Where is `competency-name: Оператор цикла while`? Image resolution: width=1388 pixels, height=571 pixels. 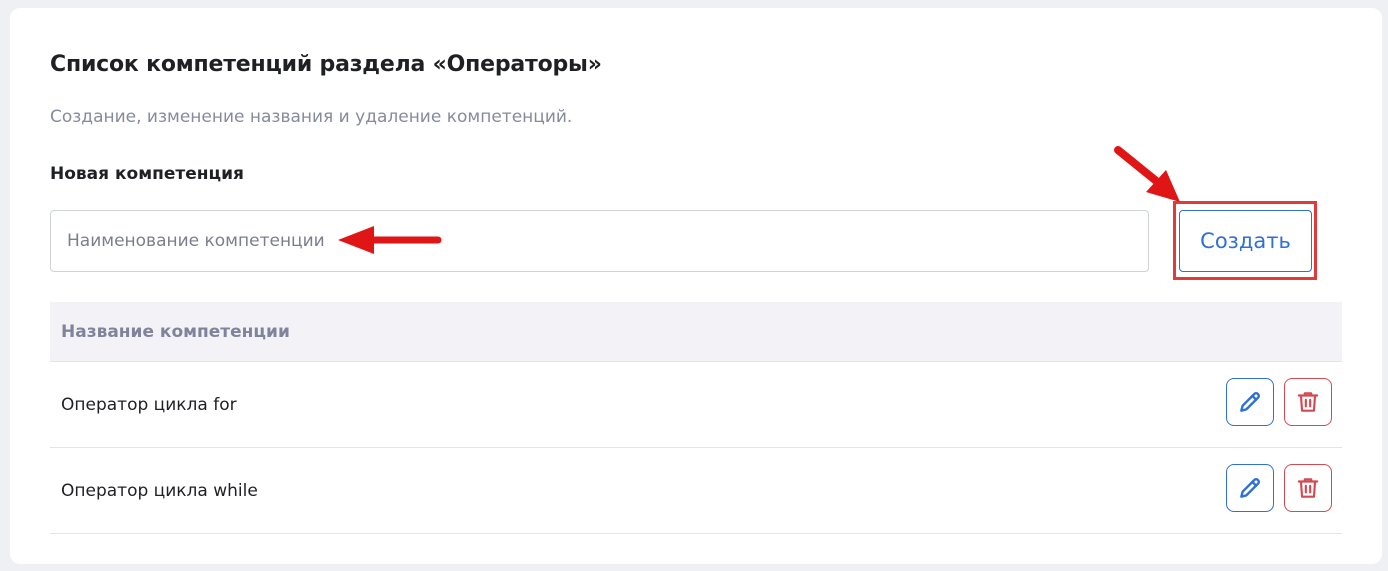 competency-name: Оператор цикла while is located at coordinates (159, 490).